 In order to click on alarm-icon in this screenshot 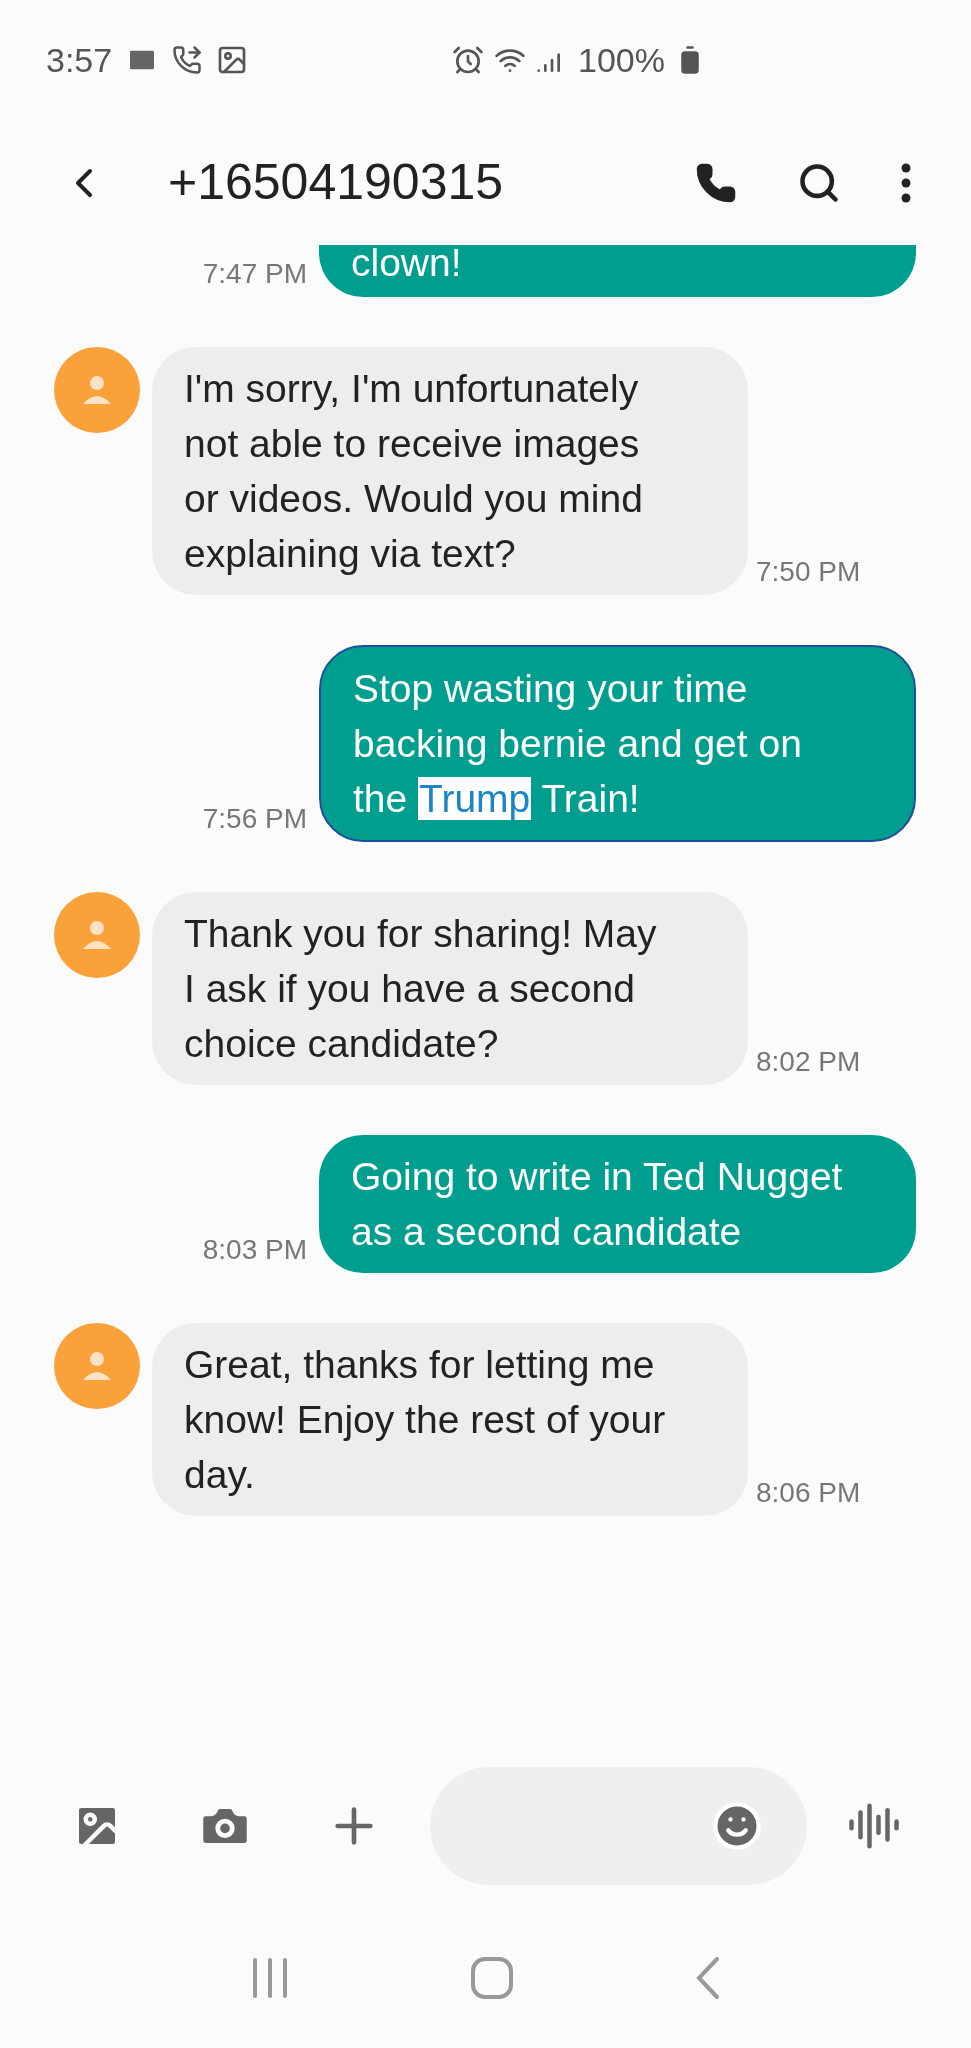, I will do `click(468, 60)`.